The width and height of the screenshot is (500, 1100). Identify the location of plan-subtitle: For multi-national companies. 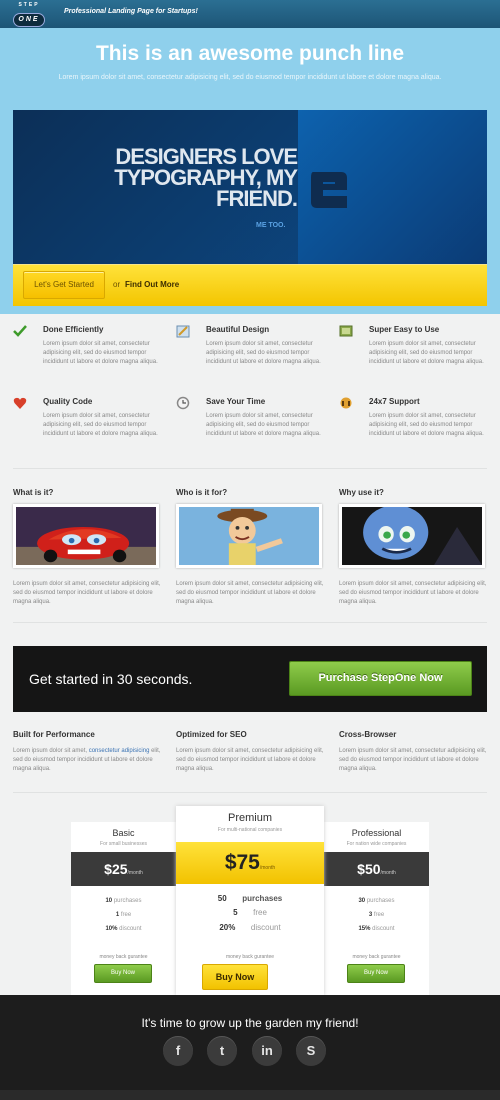
(250, 830).